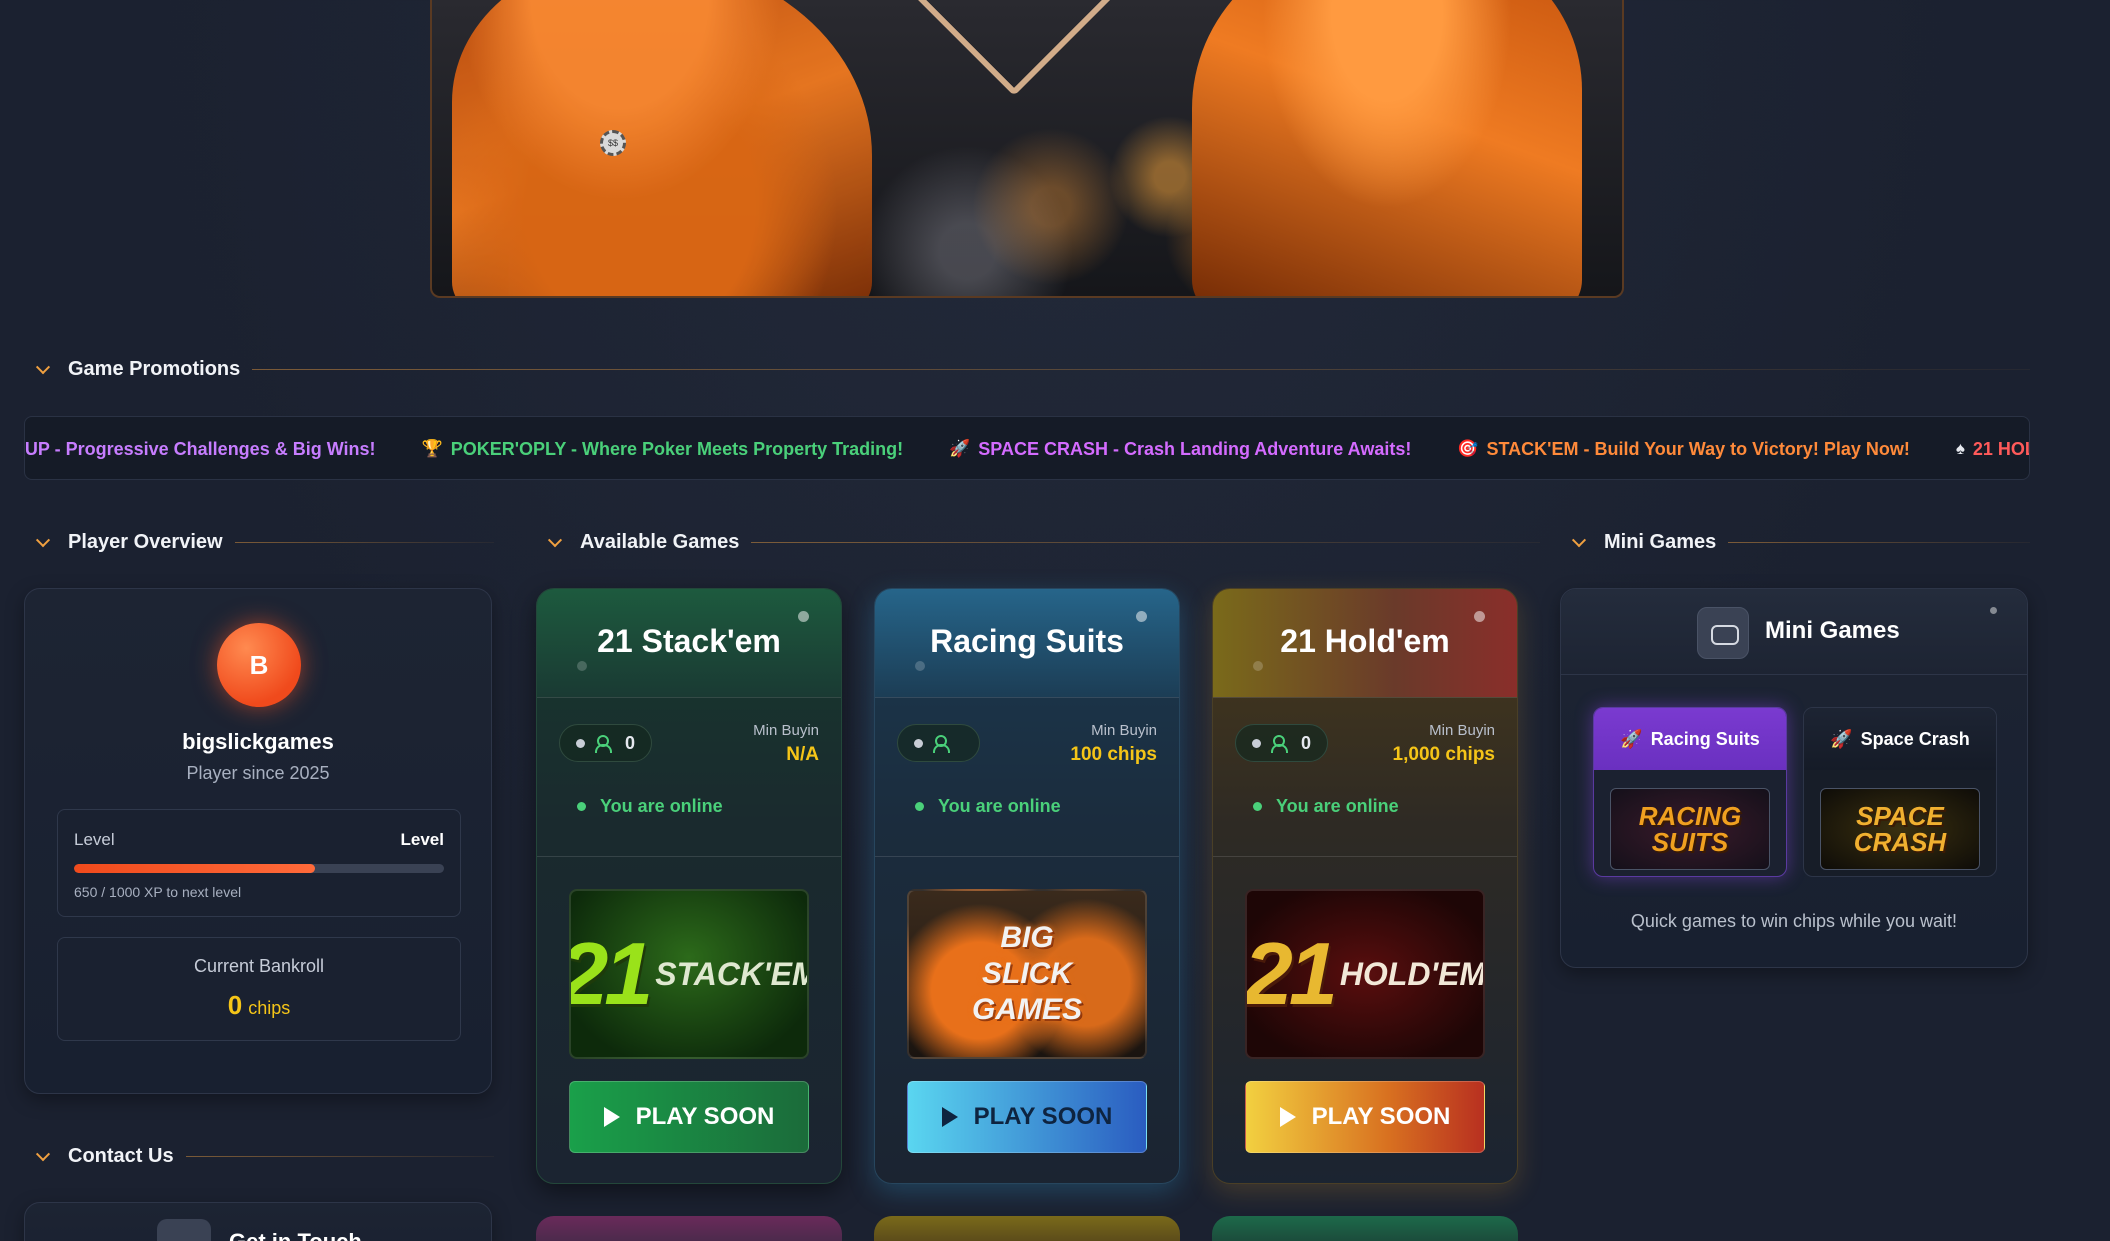 The height and width of the screenshot is (1241, 2110). I want to click on section-player-overview: Player Overview, so click(264, 542).